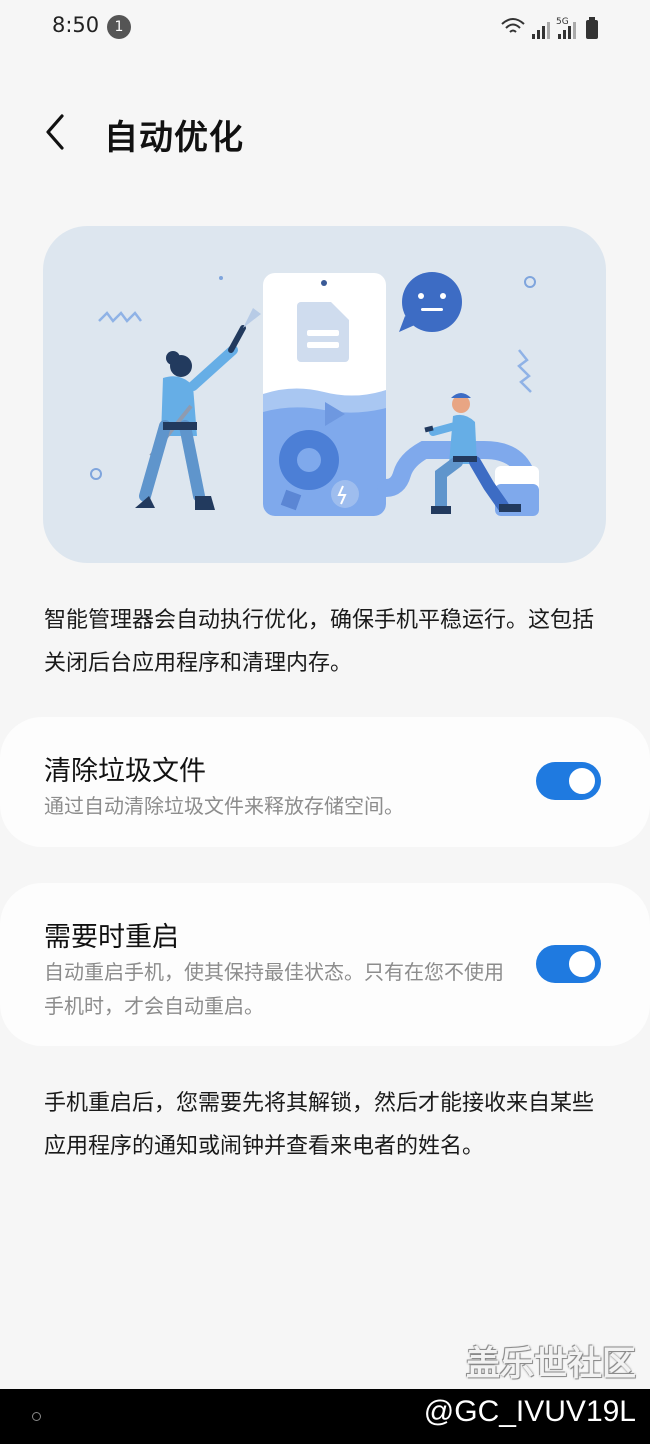 The height and width of the screenshot is (1444, 650). I want to click on setting-card-auto-restart: 需要时重启 自动重启手机，使其保持最佳状态。只有在您不使用手机时，才会自动重启。, so click(325, 964).